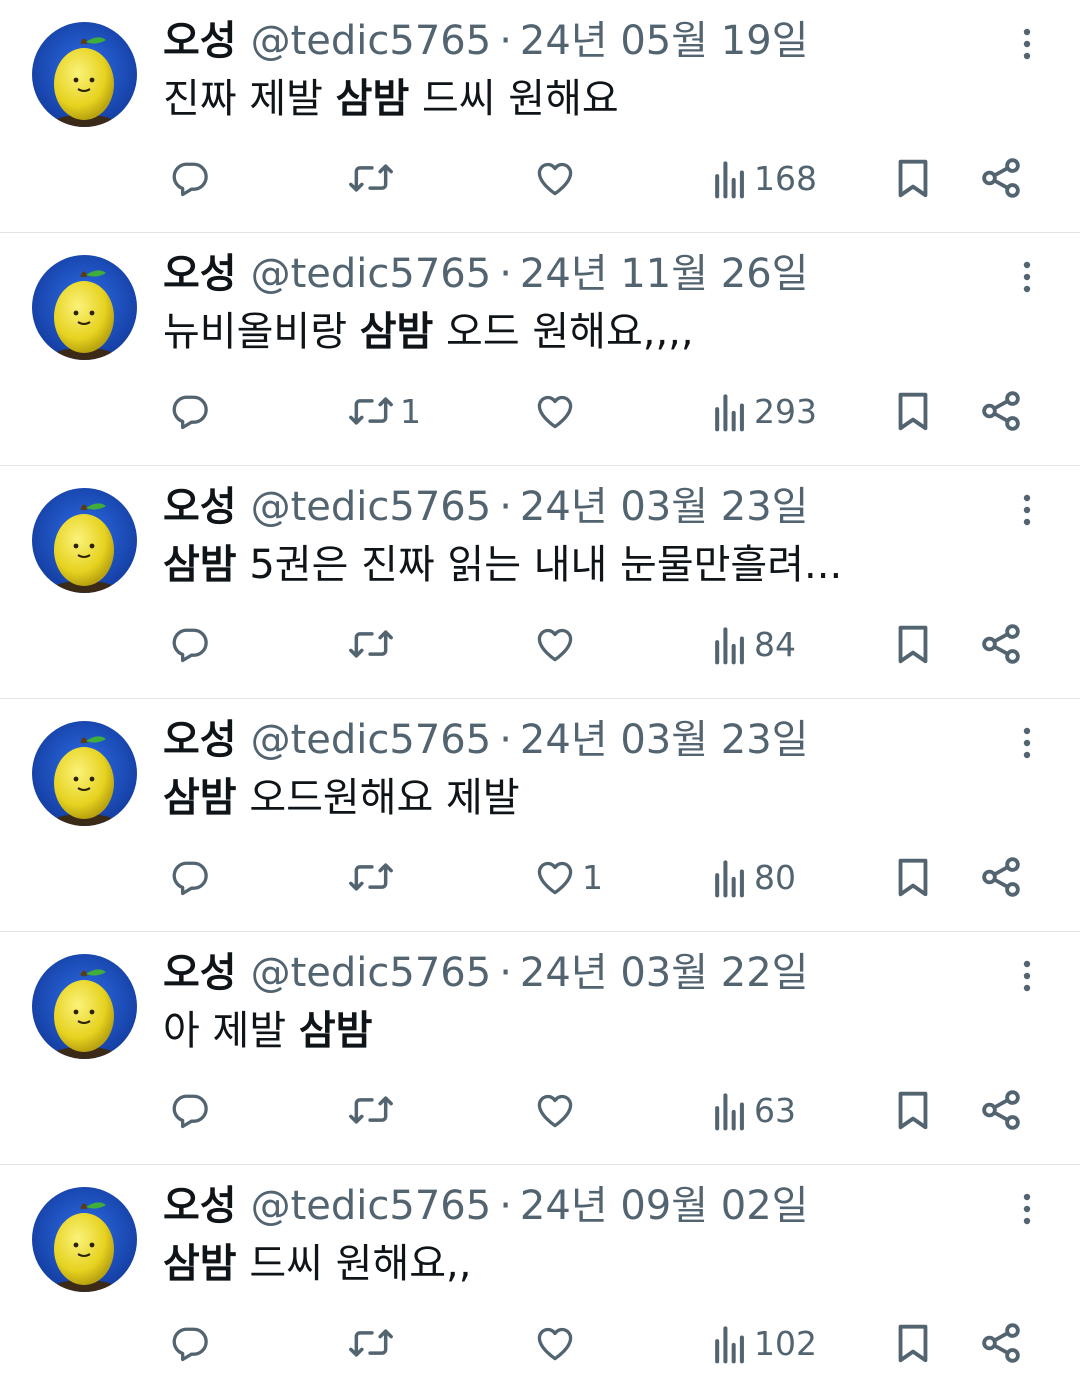 The image size is (1080, 1399). Describe the element at coordinates (753, 1110) in the screenshot. I see `views-button: 63` at that location.